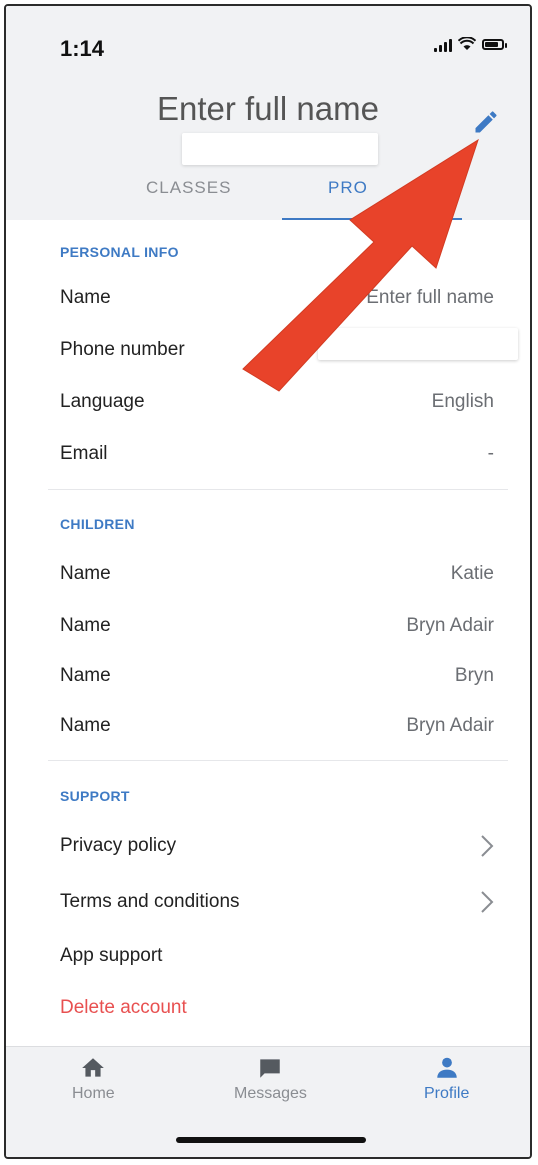  Describe the element at coordinates (277, 298) in the screenshot. I see `row-name: Name Enter full name` at that location.